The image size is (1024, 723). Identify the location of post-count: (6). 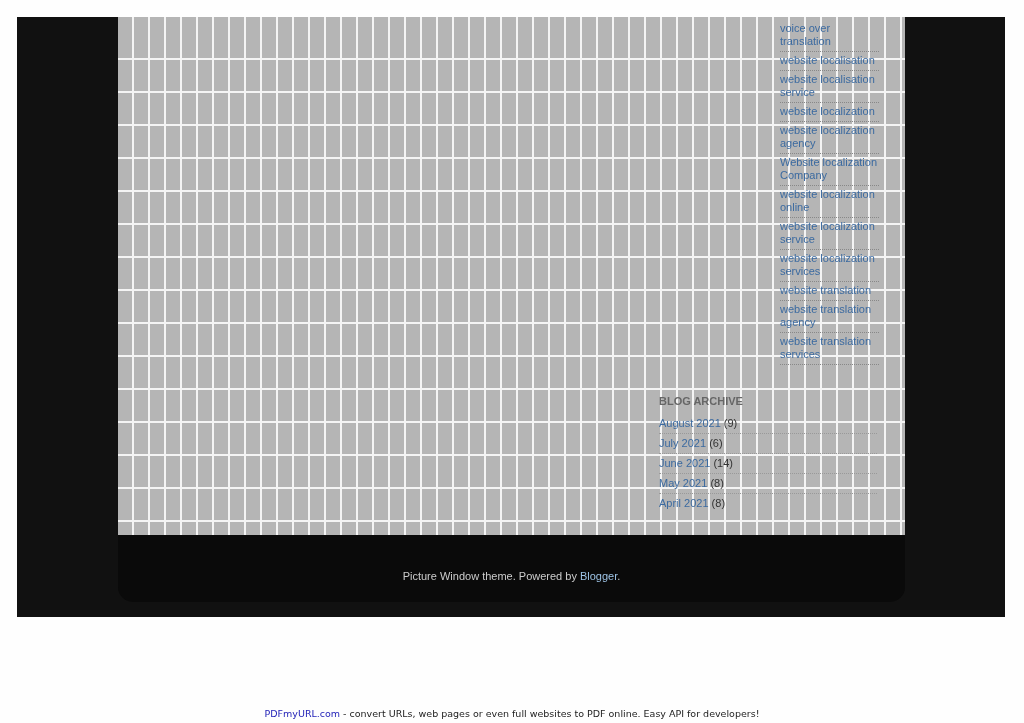
(716, 443).